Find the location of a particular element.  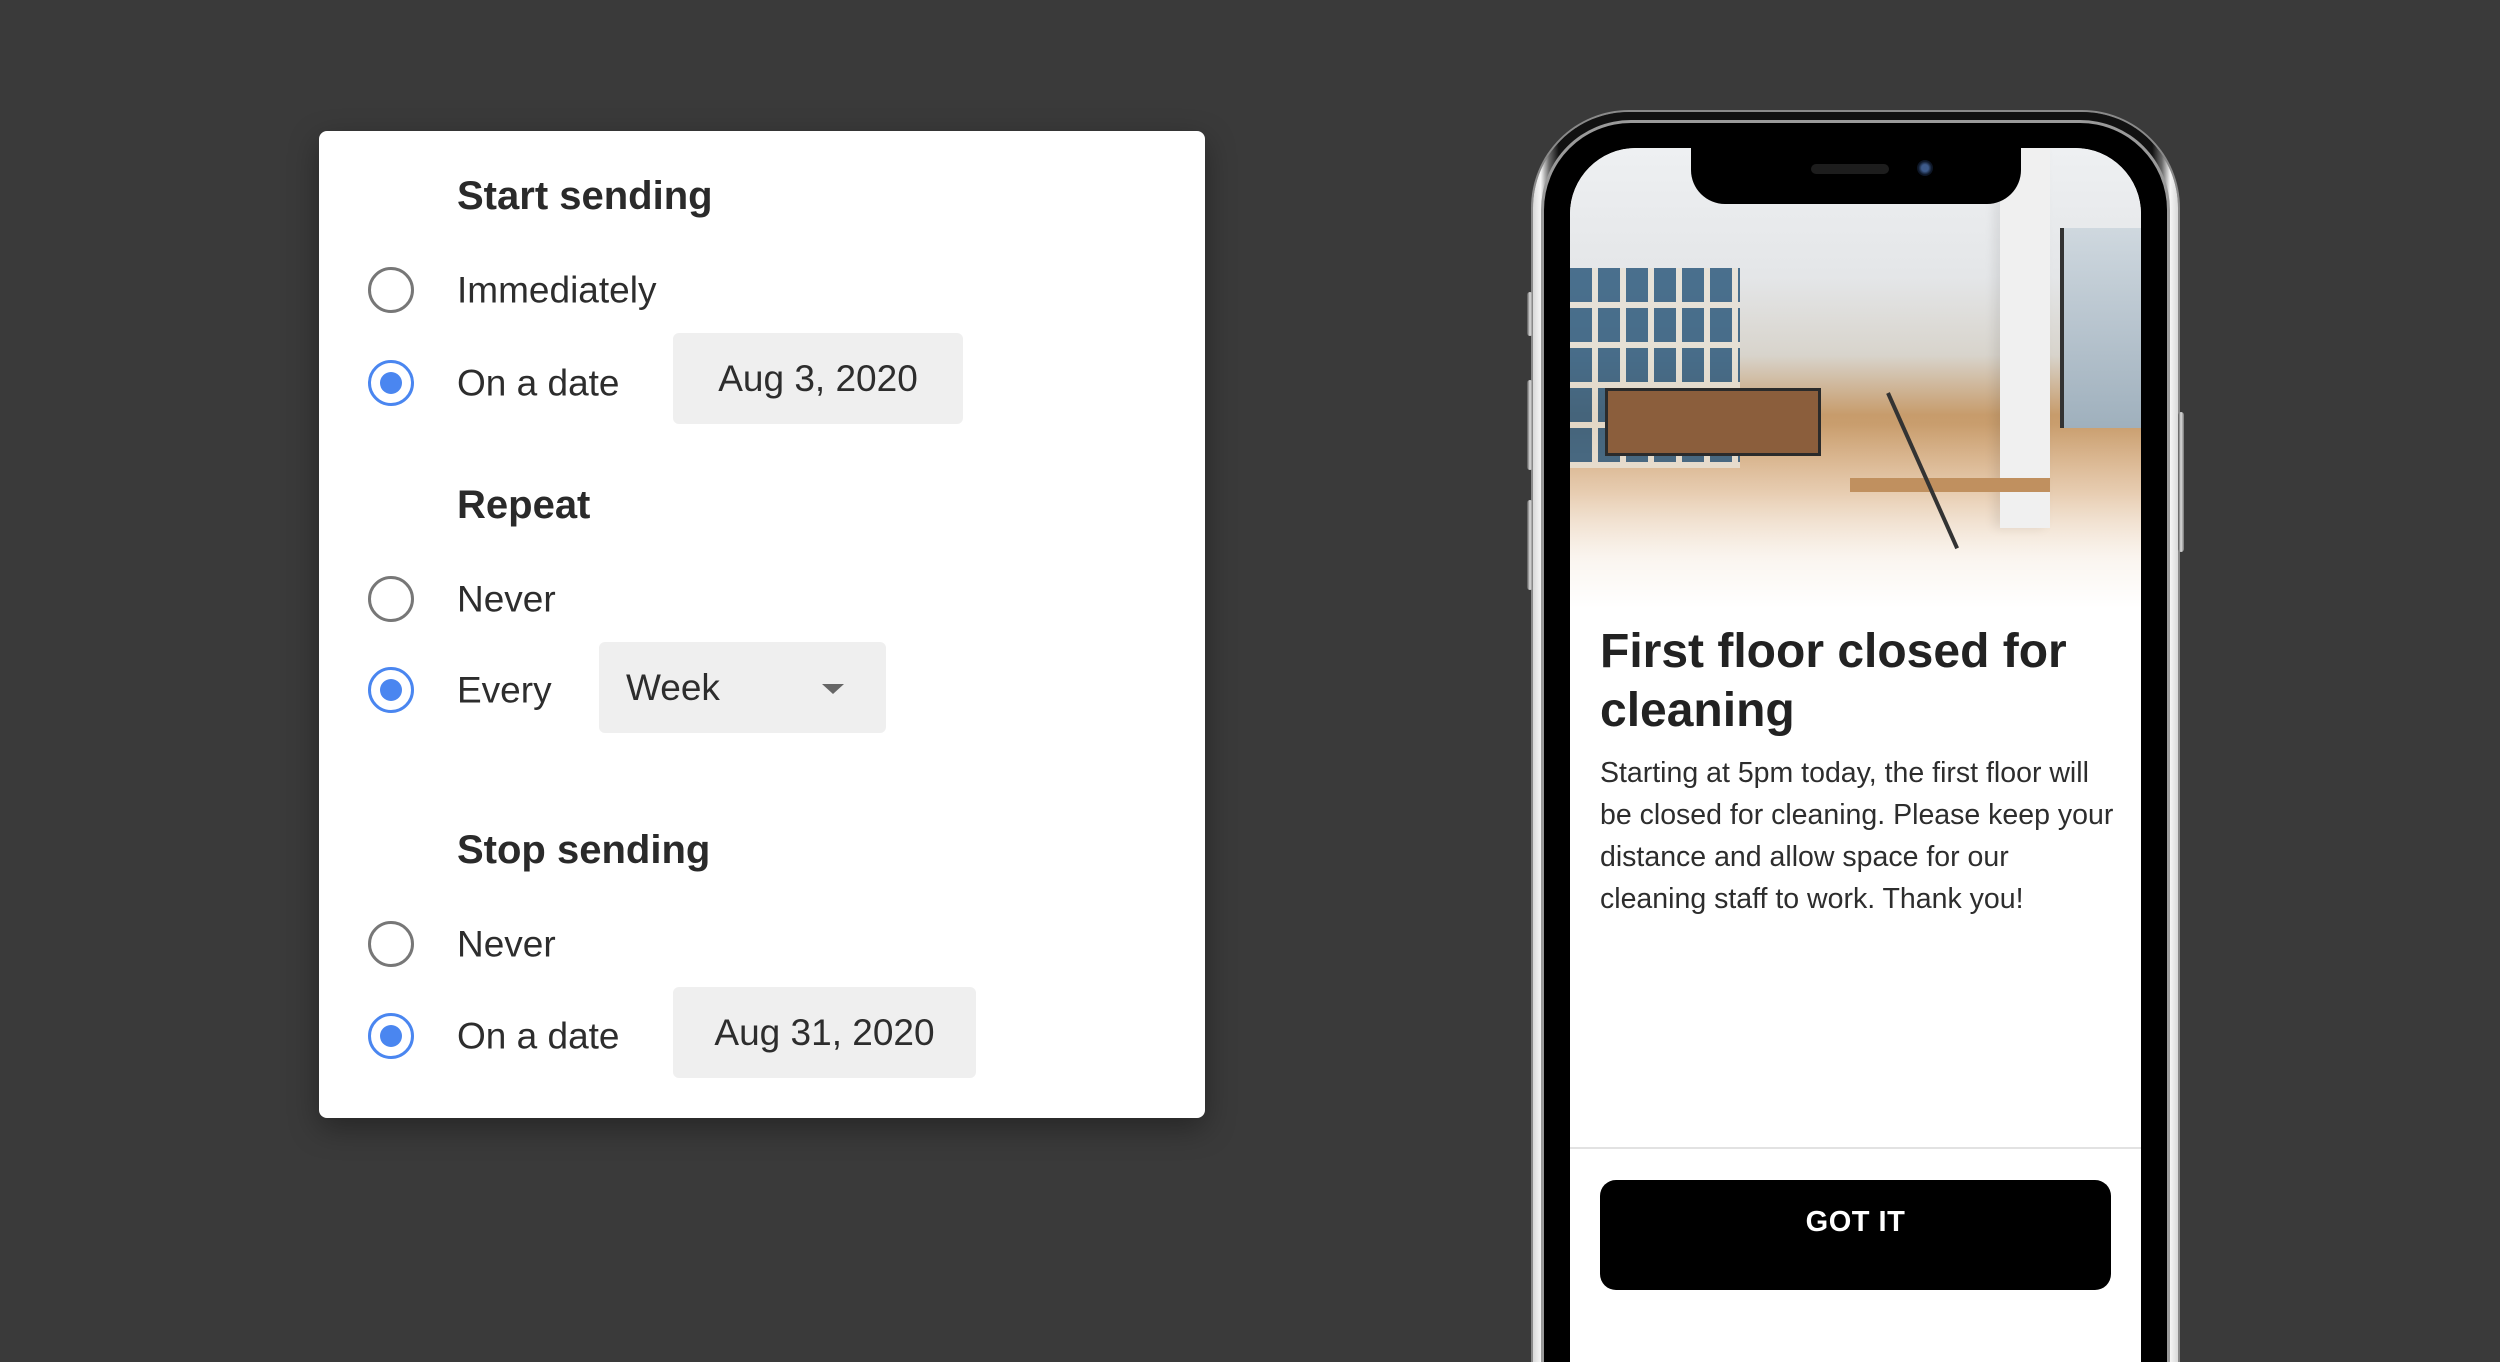

repeat-heading: Repeat is located at coordinates (524, 505).